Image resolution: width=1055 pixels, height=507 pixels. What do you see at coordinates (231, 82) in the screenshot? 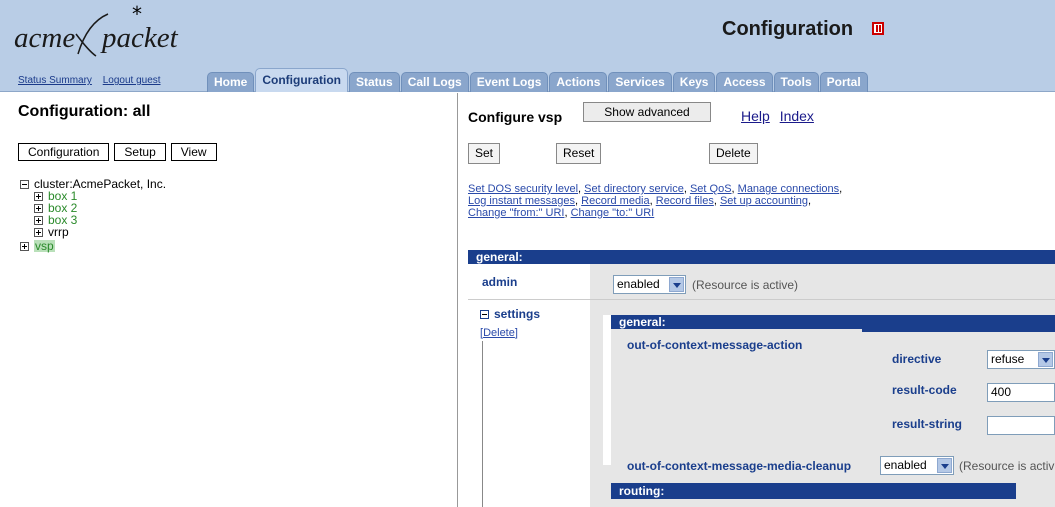
I see `tab-home: Home` at bounding box center [231, 82].